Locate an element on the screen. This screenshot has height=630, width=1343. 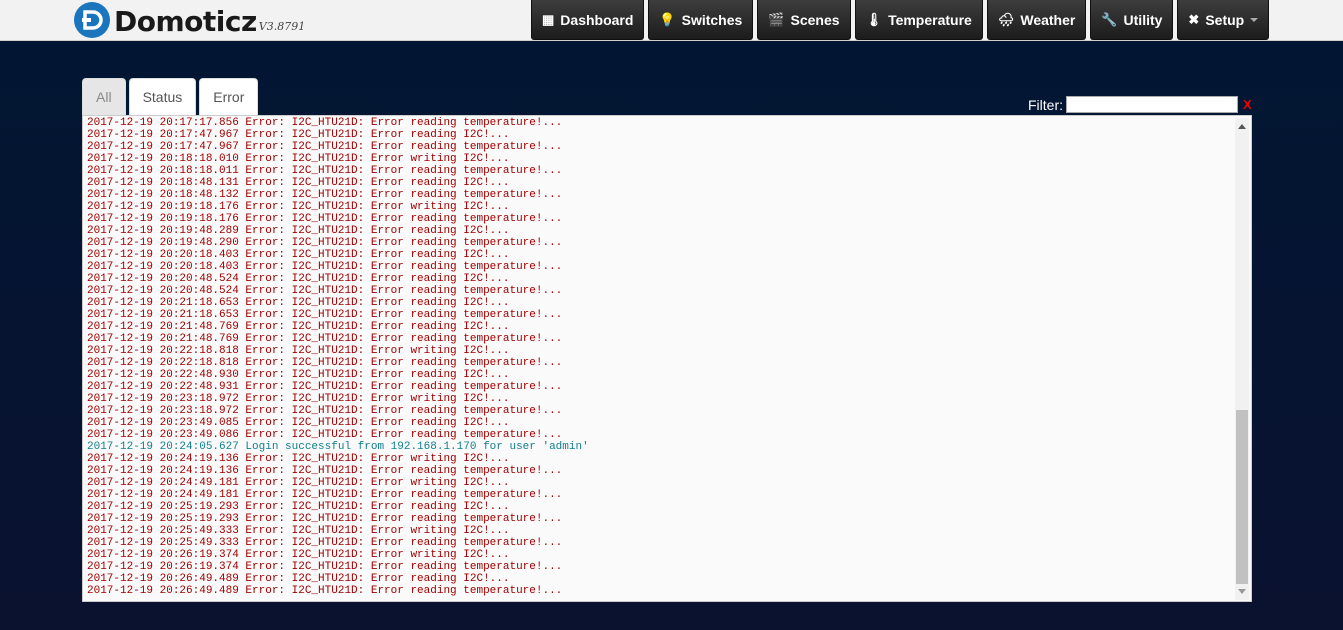
tools-icon: ✖ is located at coordinates (1194, 19).